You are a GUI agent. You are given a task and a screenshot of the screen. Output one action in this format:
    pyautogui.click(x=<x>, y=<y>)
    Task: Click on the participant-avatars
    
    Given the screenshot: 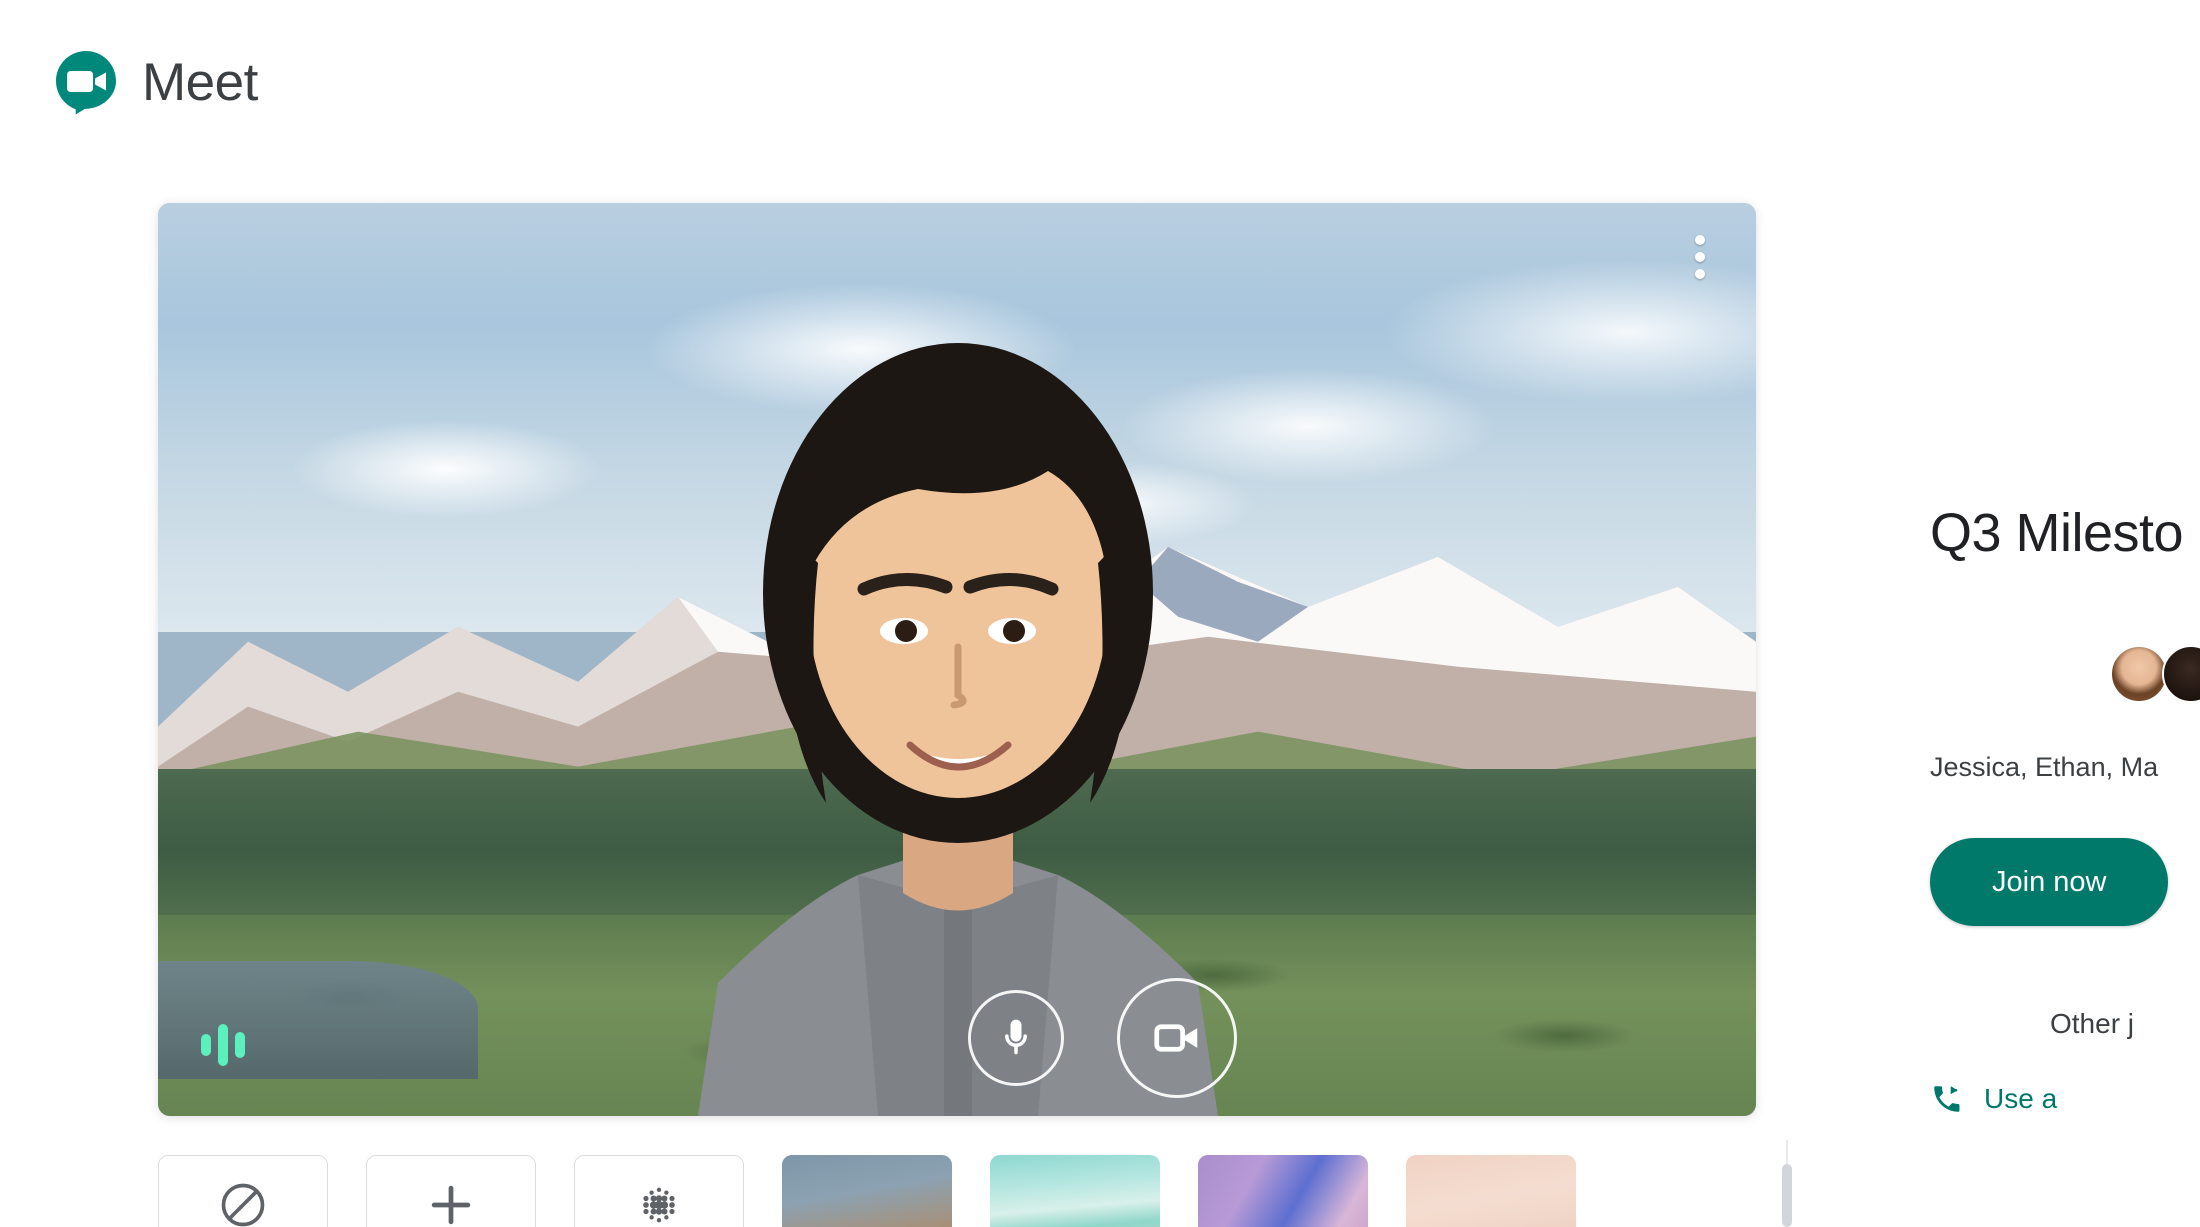 What is the action you would take?
    pyautogui.click(x=2155, y=674)
    